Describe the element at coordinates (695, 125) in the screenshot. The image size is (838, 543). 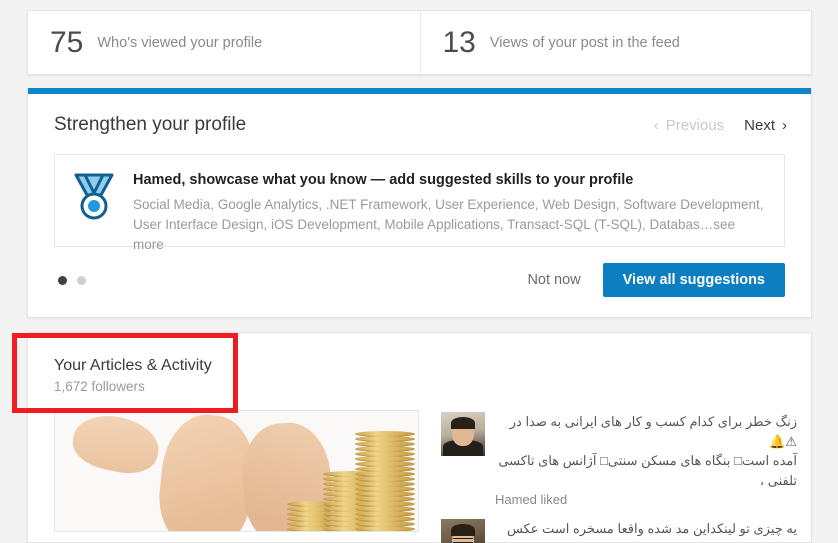
I see `previous-label: Previous` at that location.